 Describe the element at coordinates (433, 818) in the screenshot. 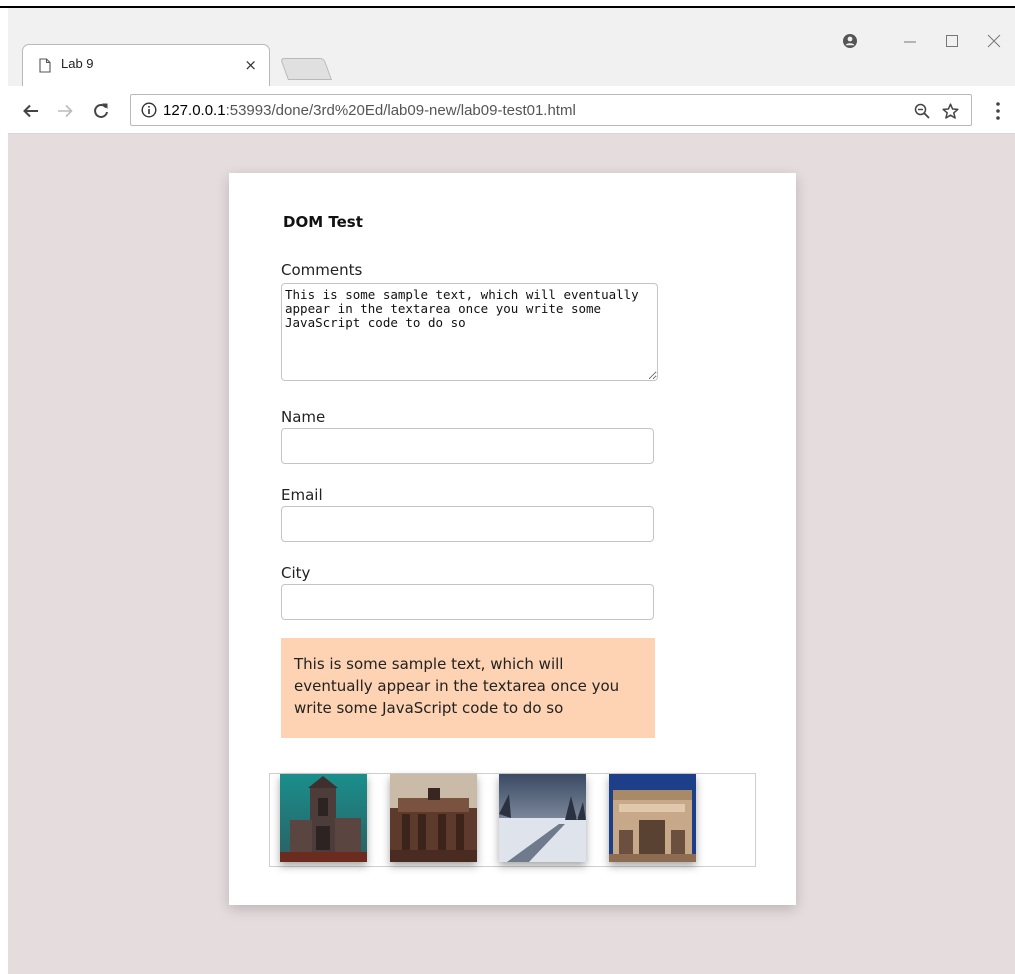

I see `thumbnail-gate` at that location.